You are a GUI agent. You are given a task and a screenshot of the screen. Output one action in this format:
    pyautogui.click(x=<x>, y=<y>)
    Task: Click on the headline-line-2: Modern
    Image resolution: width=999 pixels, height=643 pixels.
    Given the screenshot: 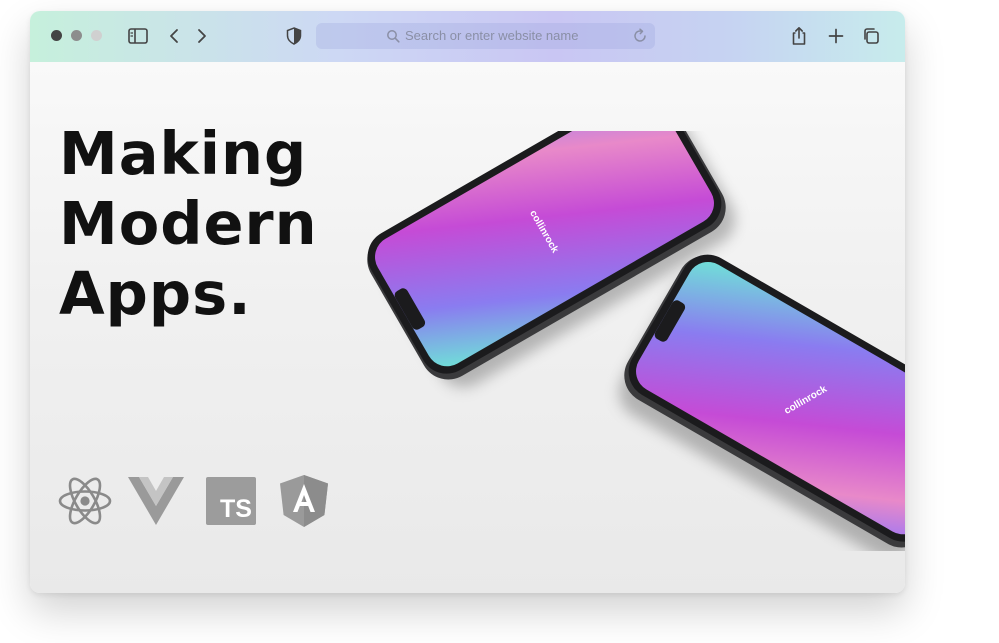 What is the action you would take?
    pyautogui.click(x=188, y=223)
    